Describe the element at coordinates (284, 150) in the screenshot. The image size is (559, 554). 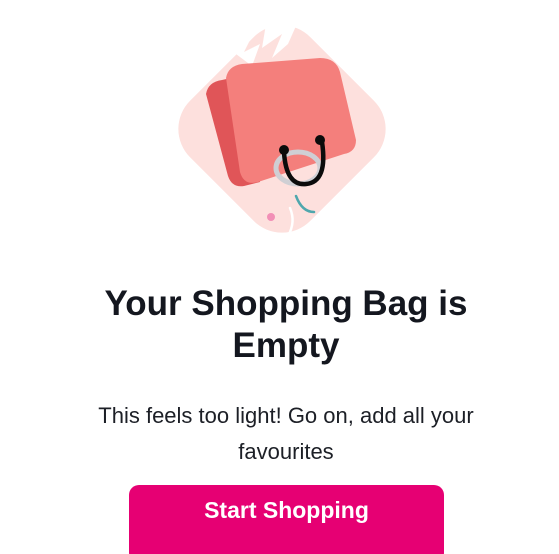
I see `handle-rivet-left` at that location.